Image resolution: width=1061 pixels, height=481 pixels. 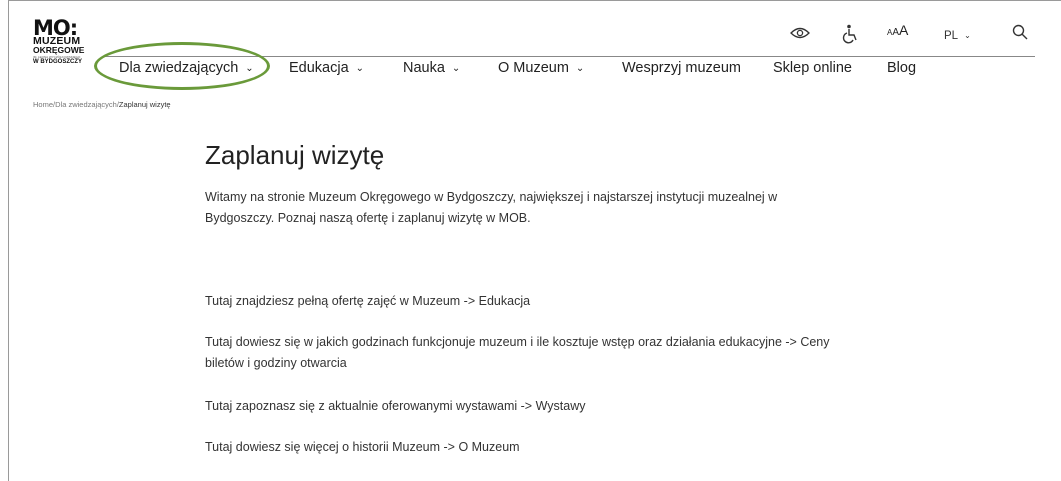 I want to click on font-size-control: AAA, so click(x=897, y=31).